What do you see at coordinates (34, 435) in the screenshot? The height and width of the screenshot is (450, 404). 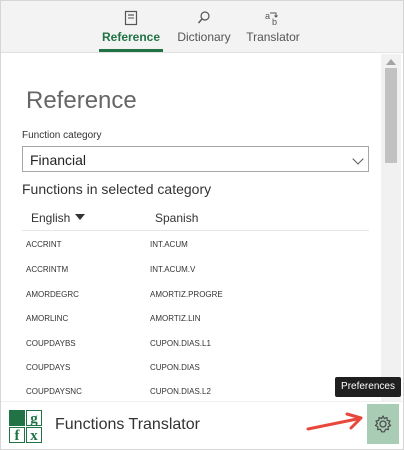 I see `logo-letter-x: x` at bounding box center [34, 435].